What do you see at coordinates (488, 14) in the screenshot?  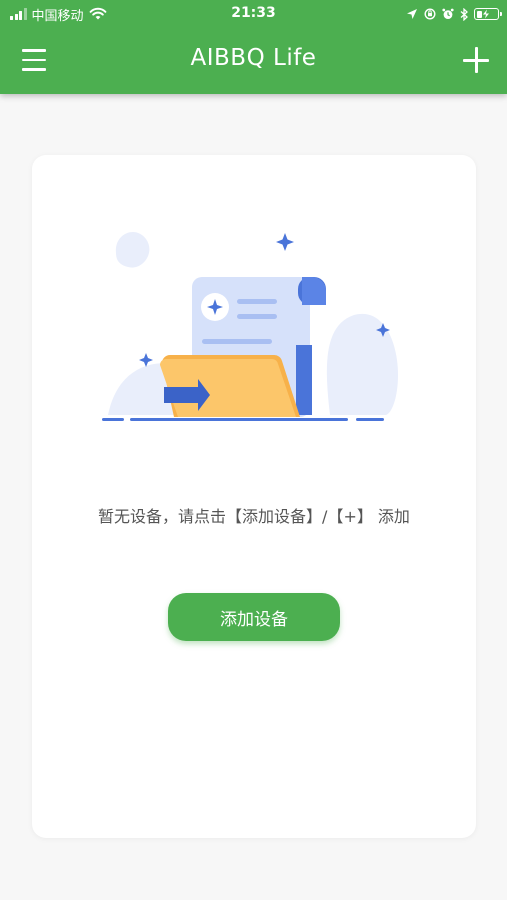 I see `battery-charging-icon` at bounding box center [488, 14].